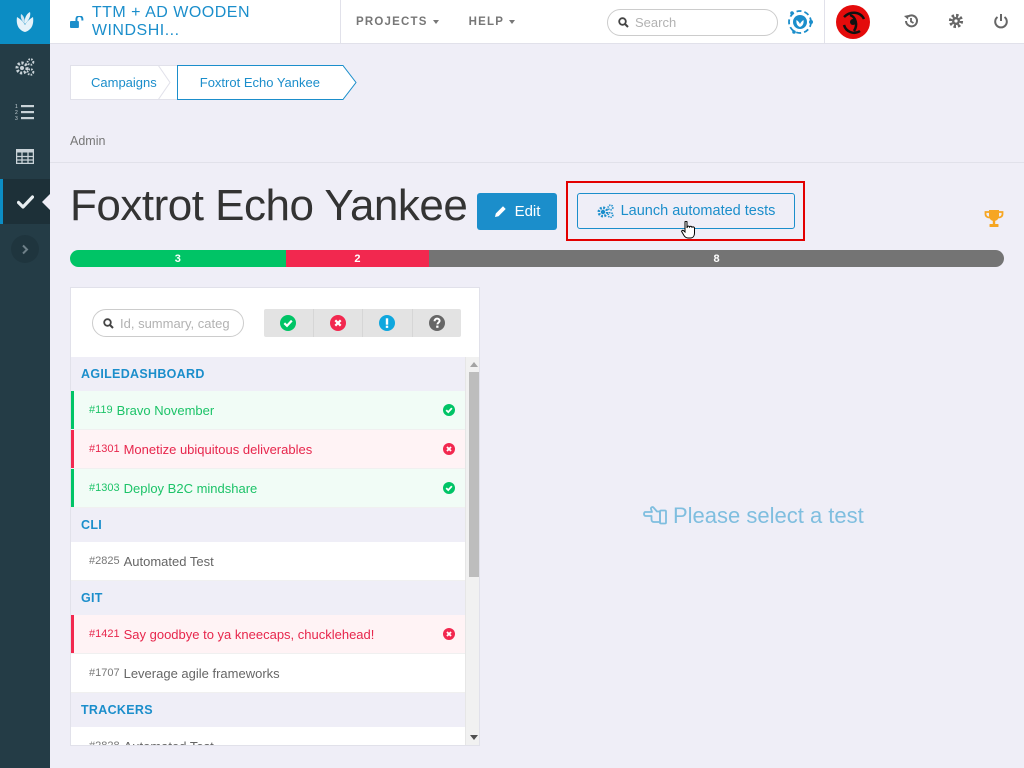 The width and height of the screenshot is (1024, 768). I want to click on nav-help-dropdown: HELP, so click(492, 22).